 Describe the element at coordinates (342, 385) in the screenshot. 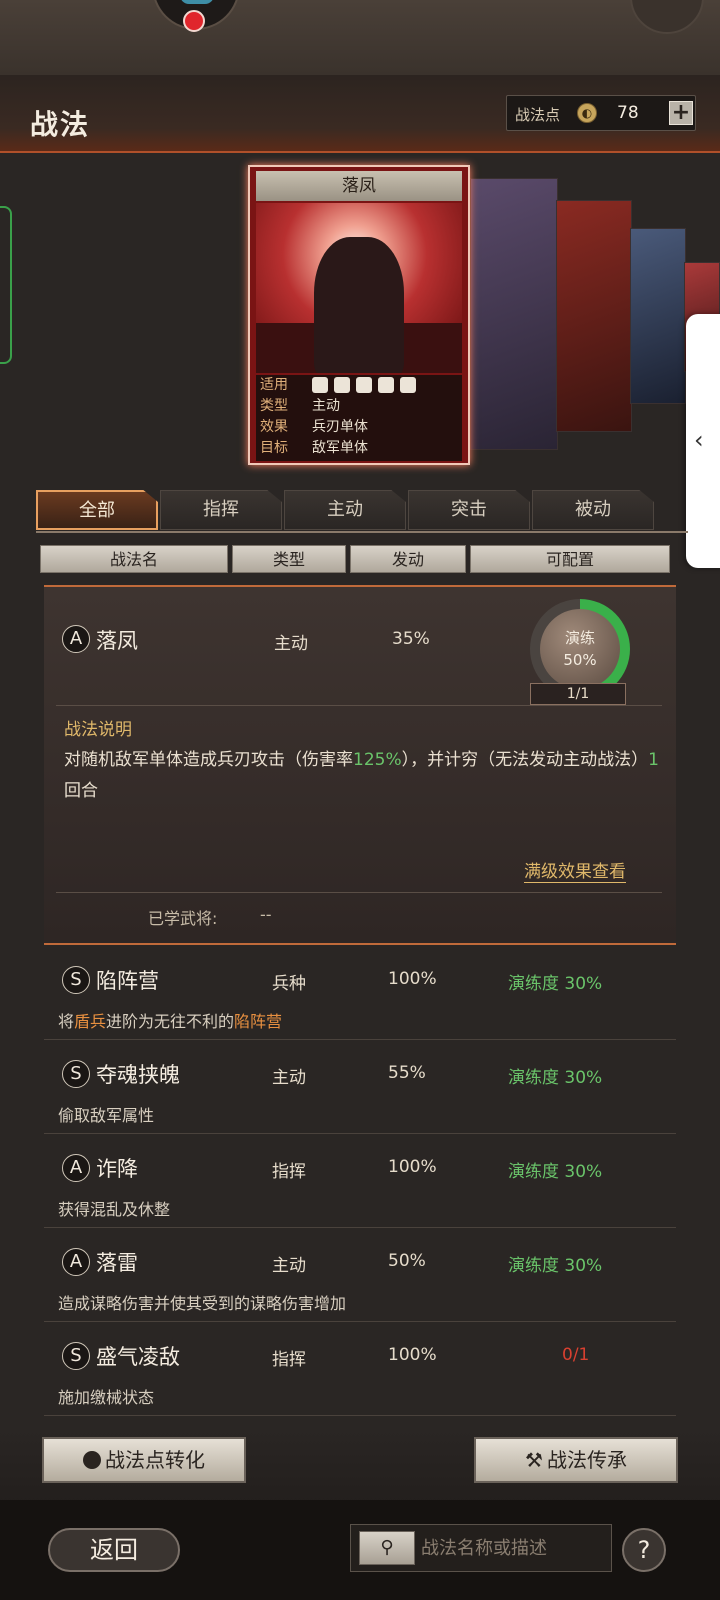

I see `shield-icon` at that location.